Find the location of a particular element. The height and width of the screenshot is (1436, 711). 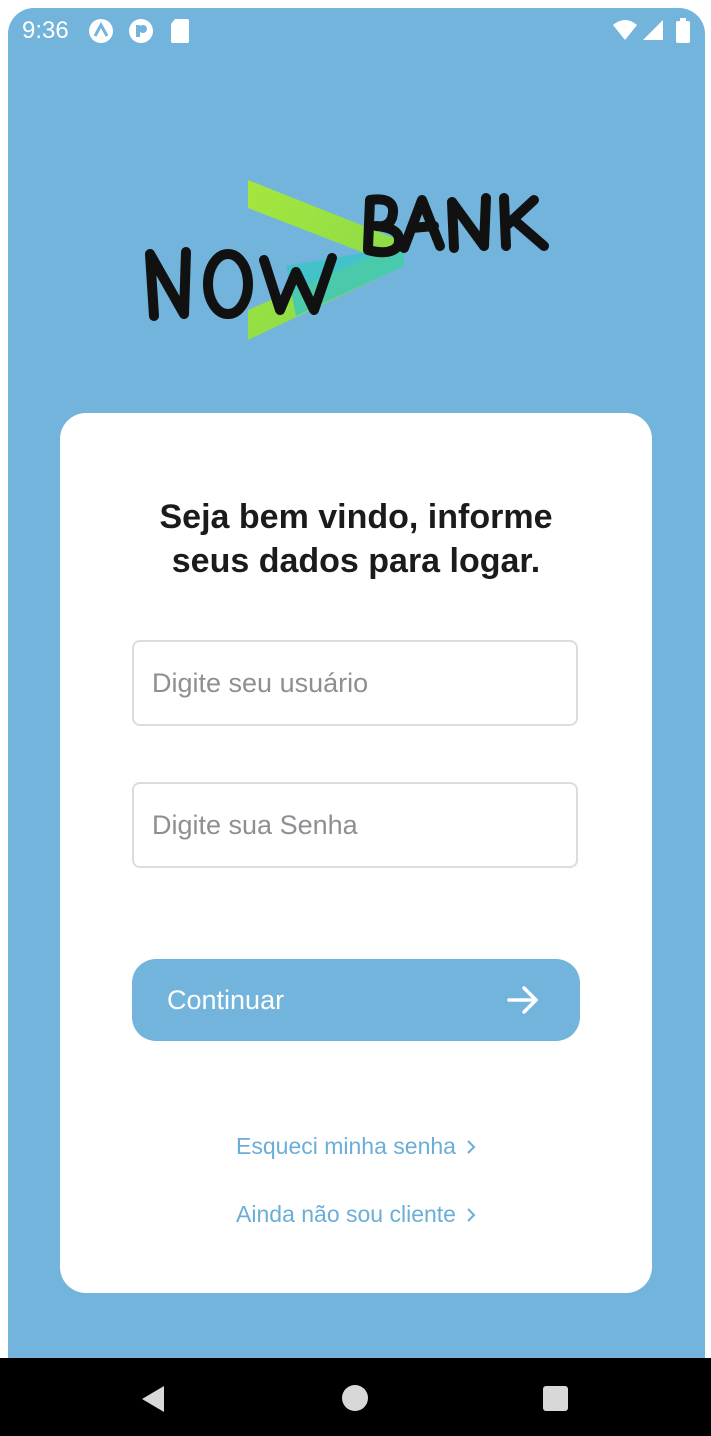

app-a-icon is located at coordinates (101, 34).